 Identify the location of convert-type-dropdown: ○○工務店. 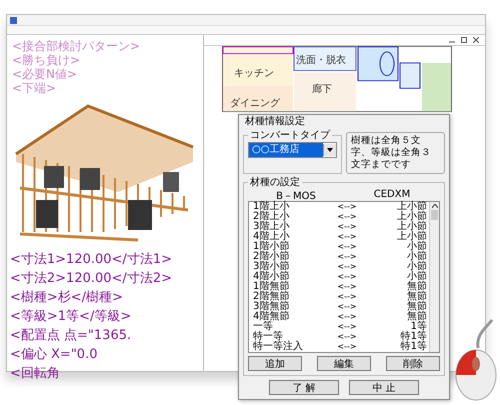
(292, 150).